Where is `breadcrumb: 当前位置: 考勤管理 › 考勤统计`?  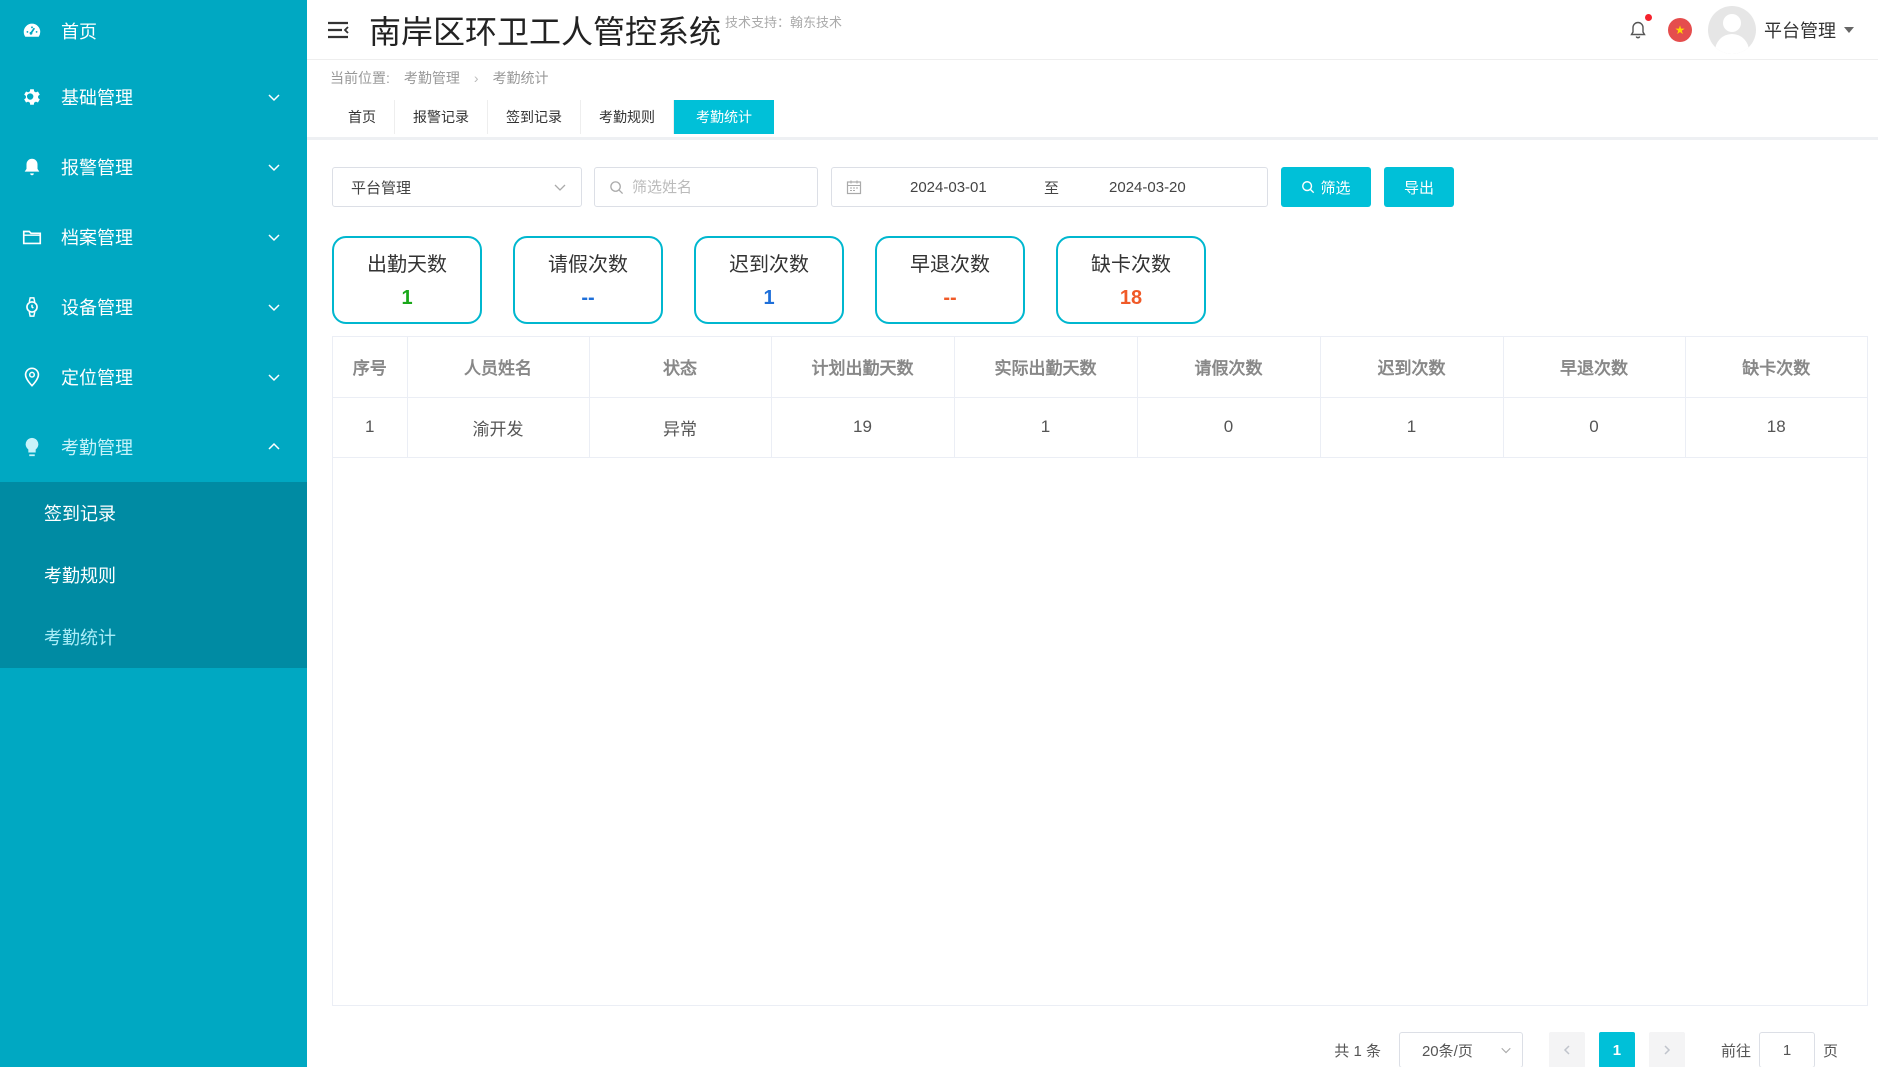
breadcrumb: 当前位置: 考勤管理 › 考勤统计 is located at coordinates (446, 78).